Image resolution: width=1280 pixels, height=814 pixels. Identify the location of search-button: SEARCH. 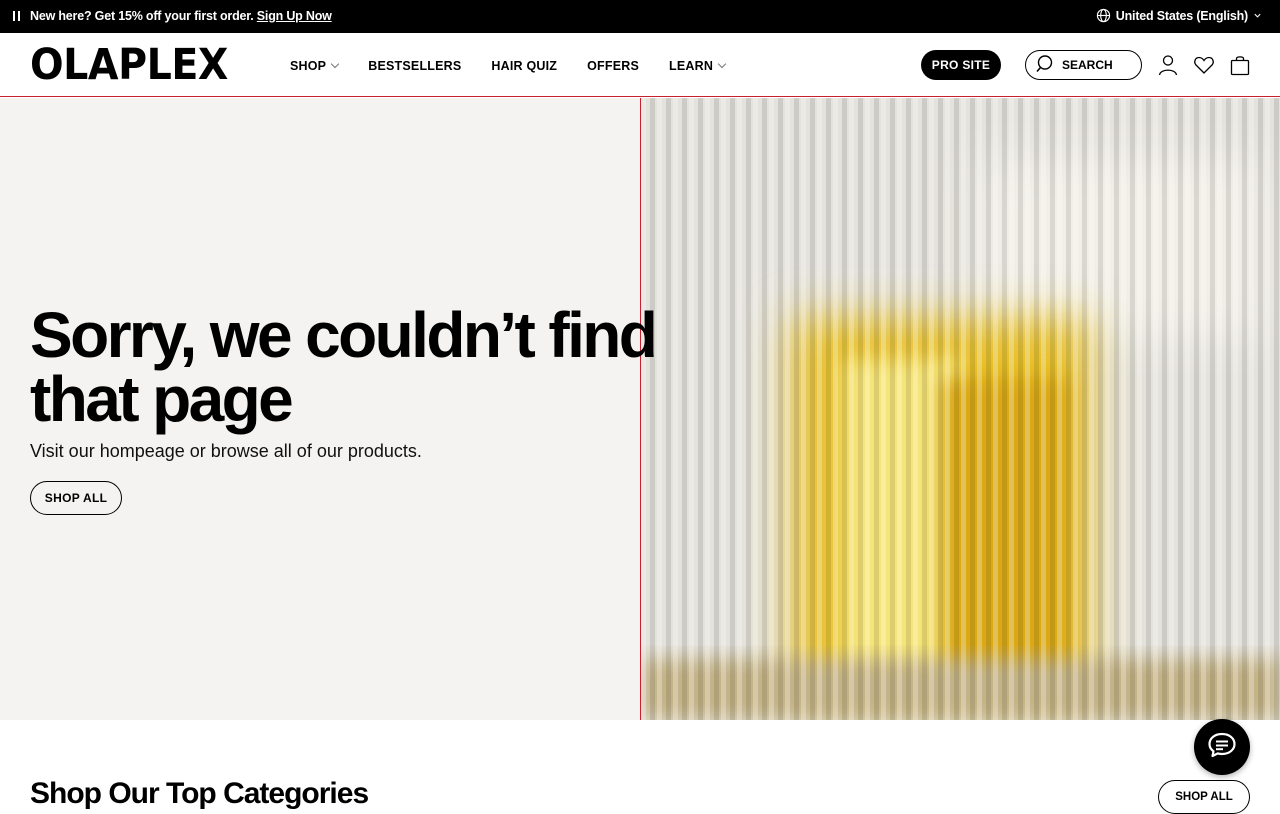
(1083, 65).